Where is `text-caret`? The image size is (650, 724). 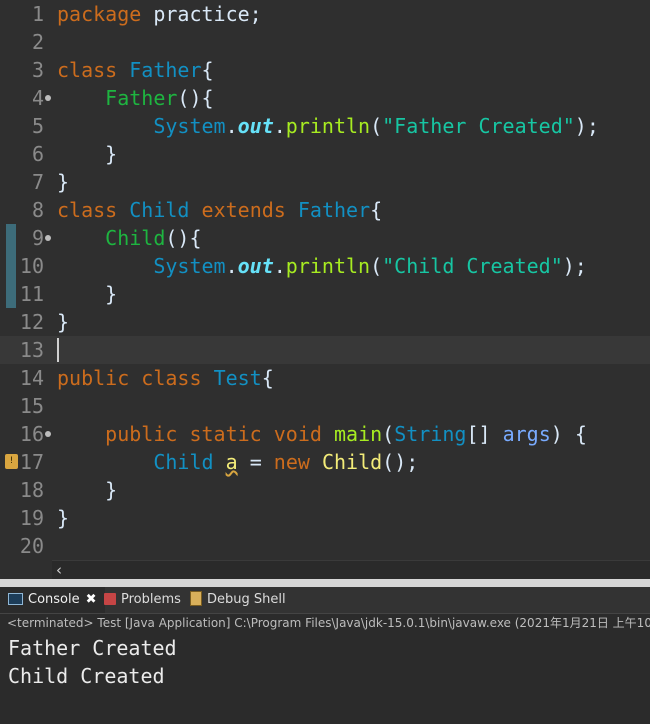
text-caret is located at coordinates (58, 350).